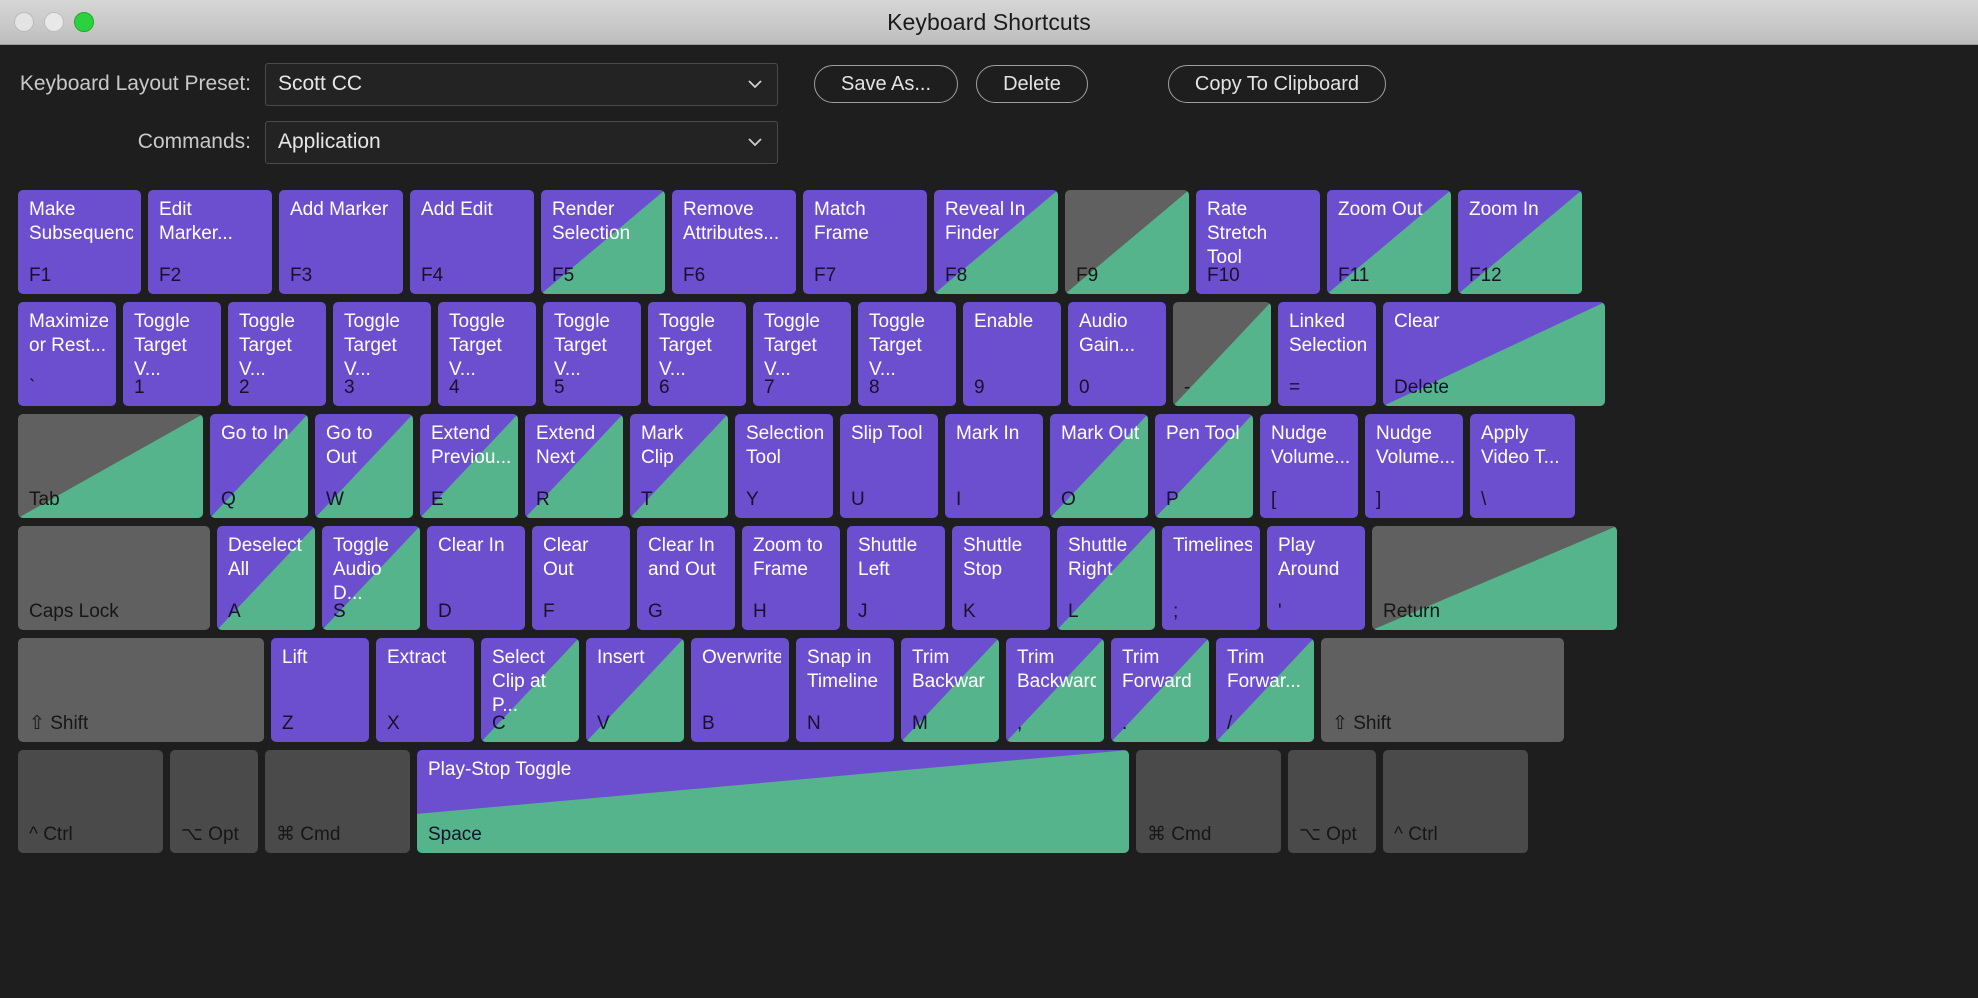  Describe the element at coordinates (664, 387) in the screenshot. I see `key-cap-label: 6` at that location.